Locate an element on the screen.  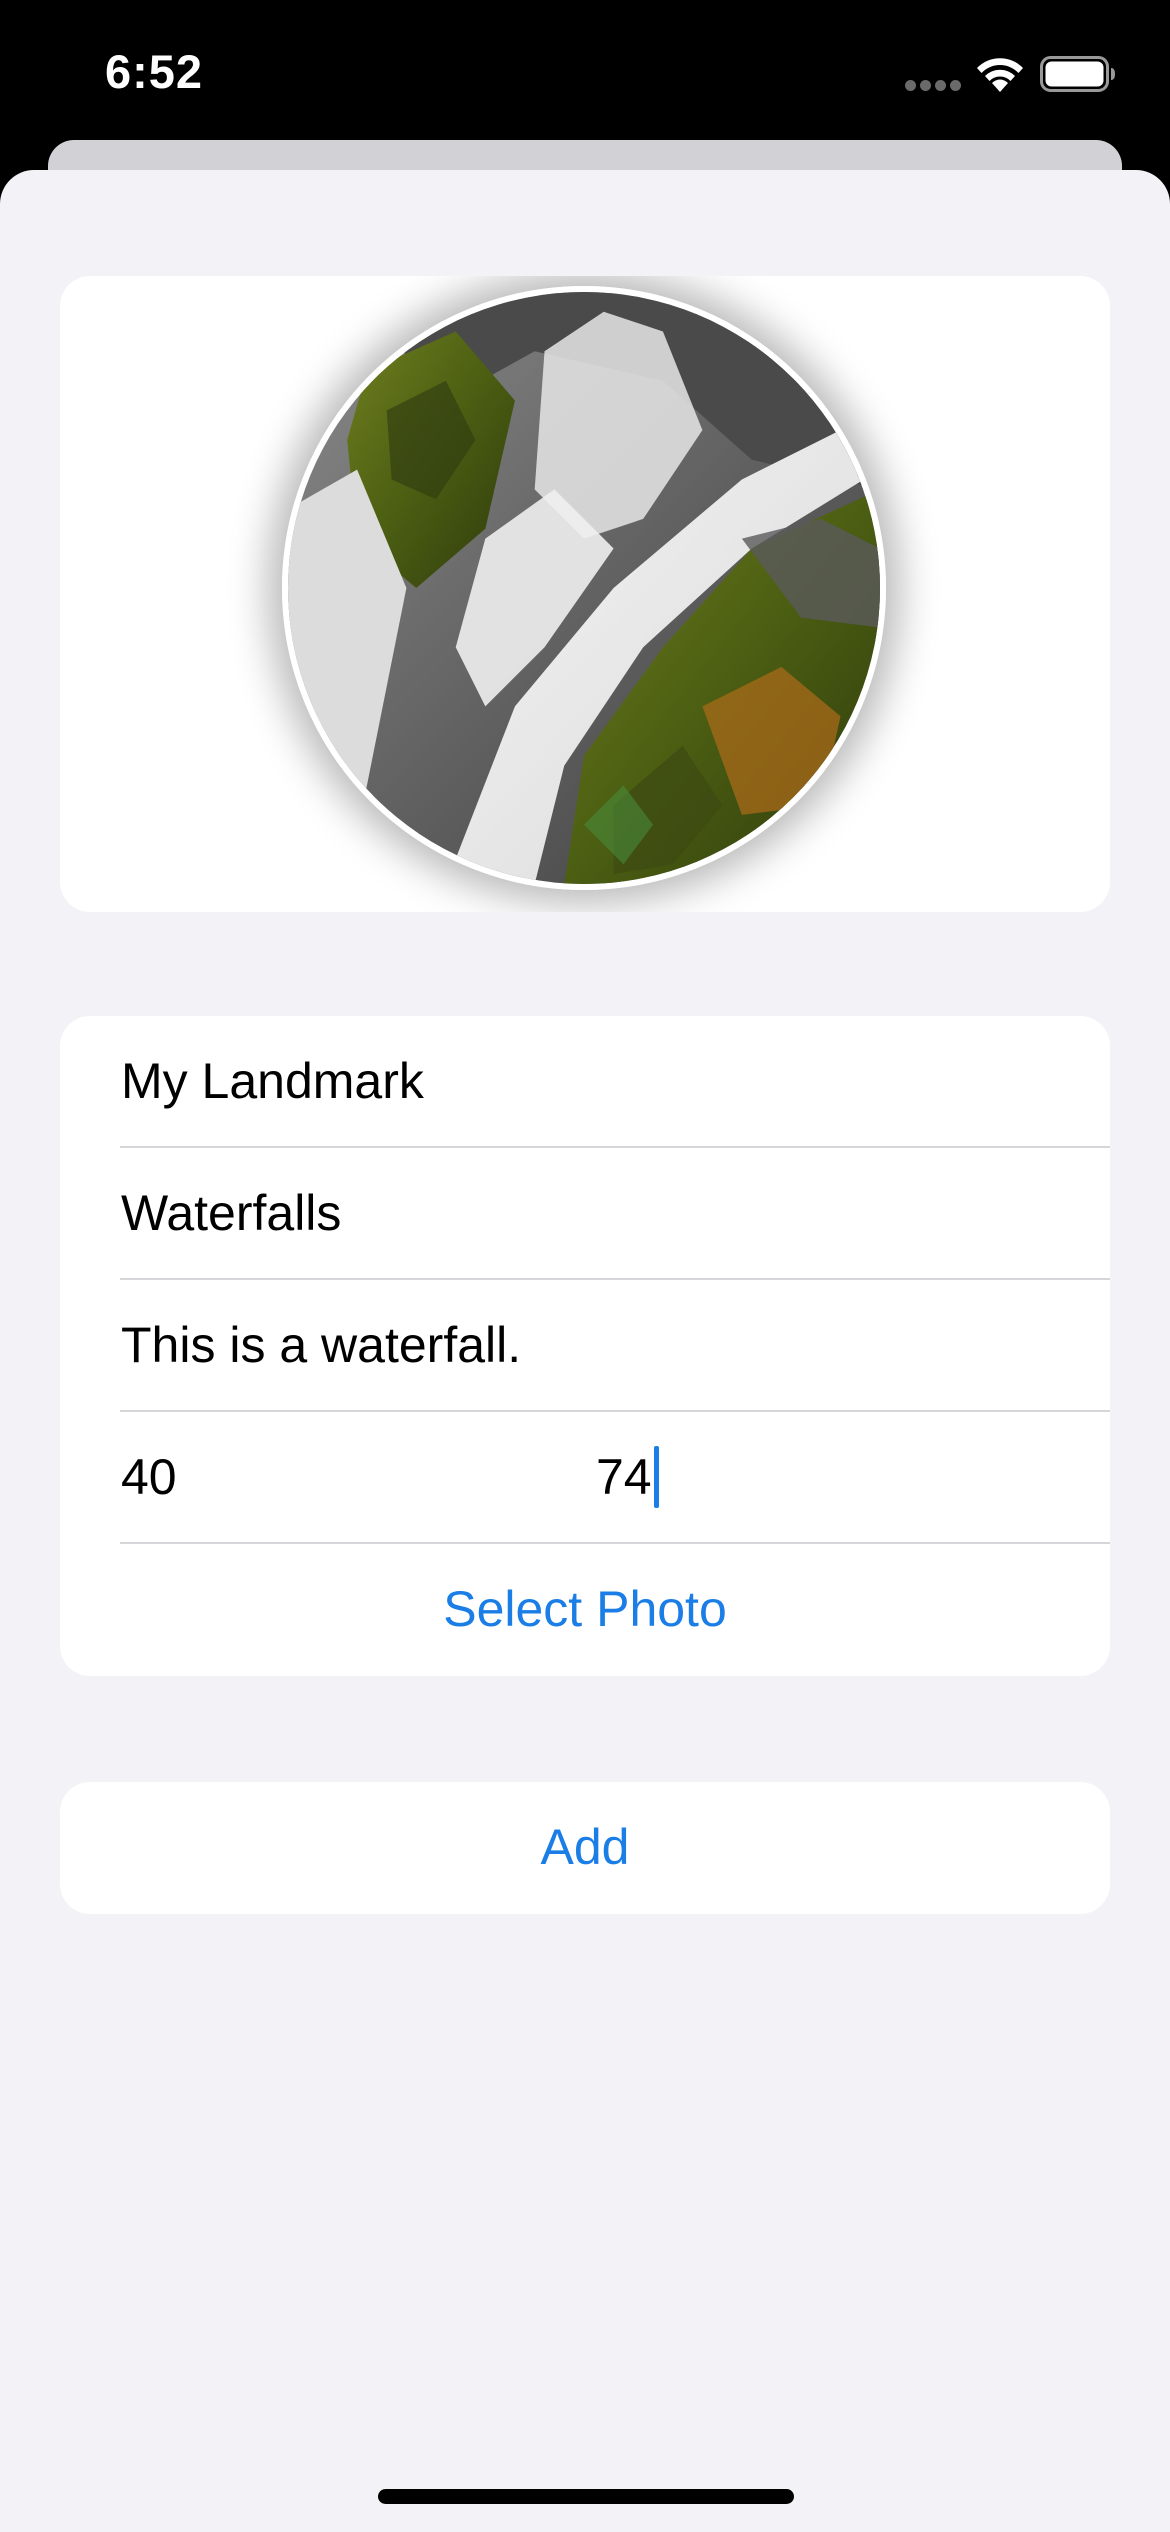
cellular-signal-icon is located at coordinates (933, 86).